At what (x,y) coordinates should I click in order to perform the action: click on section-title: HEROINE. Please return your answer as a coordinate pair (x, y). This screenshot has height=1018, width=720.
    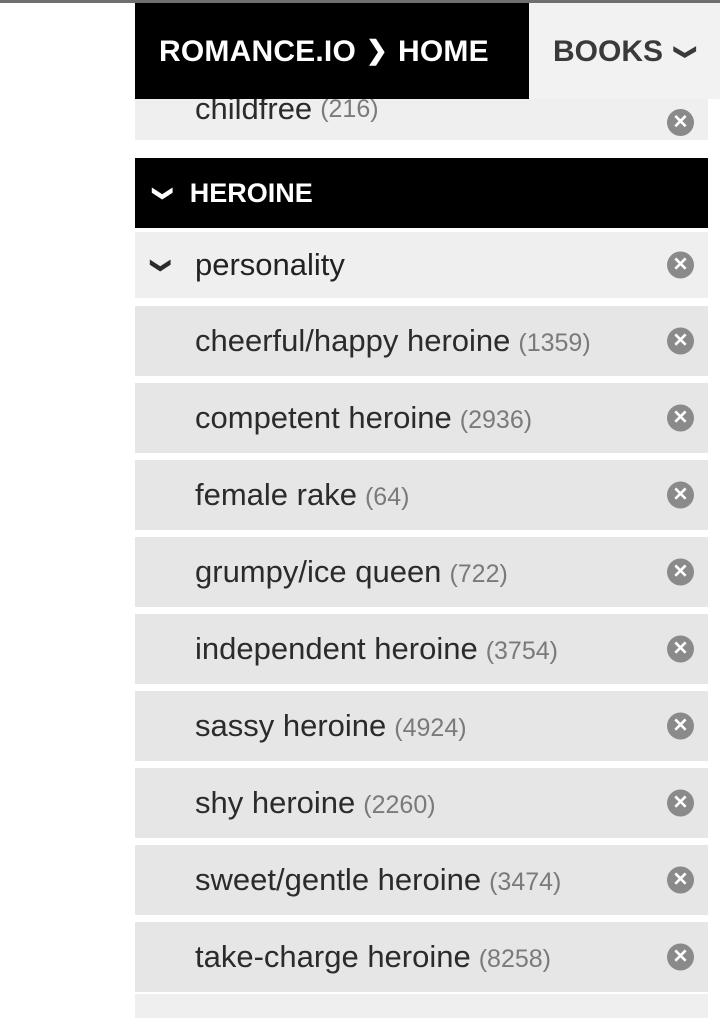
    Looking at the image, I should click on (251, 192).